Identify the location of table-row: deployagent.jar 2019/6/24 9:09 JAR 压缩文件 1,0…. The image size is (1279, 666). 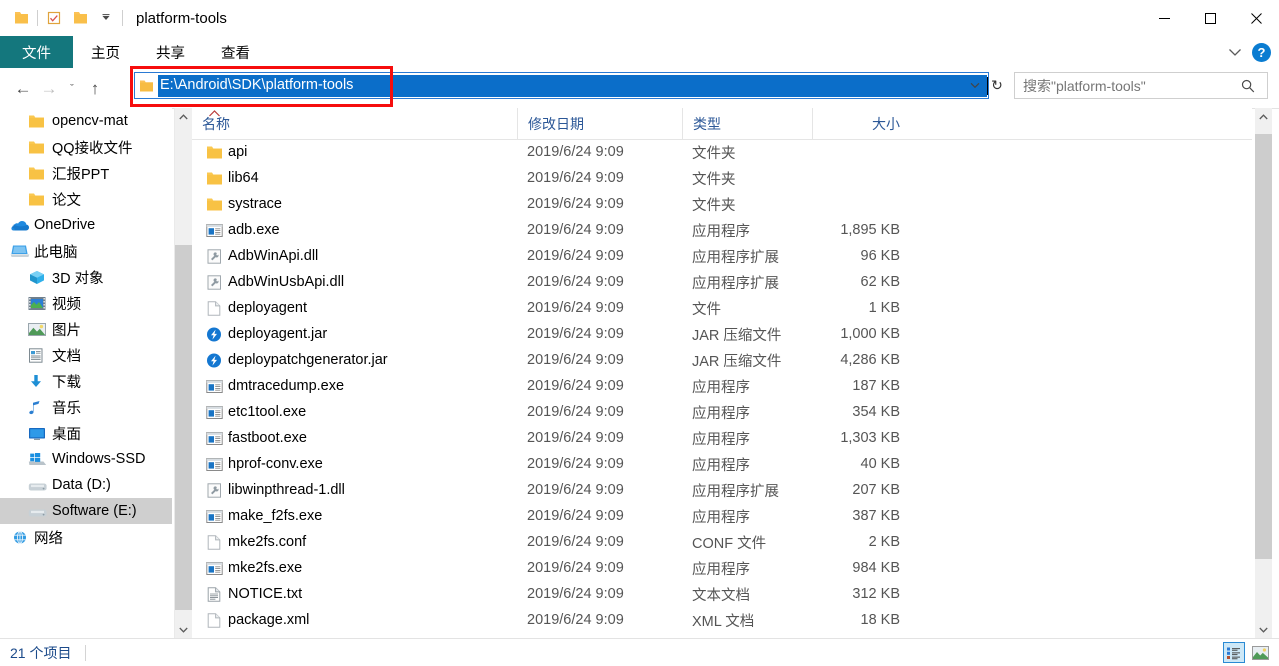
(722, 334).